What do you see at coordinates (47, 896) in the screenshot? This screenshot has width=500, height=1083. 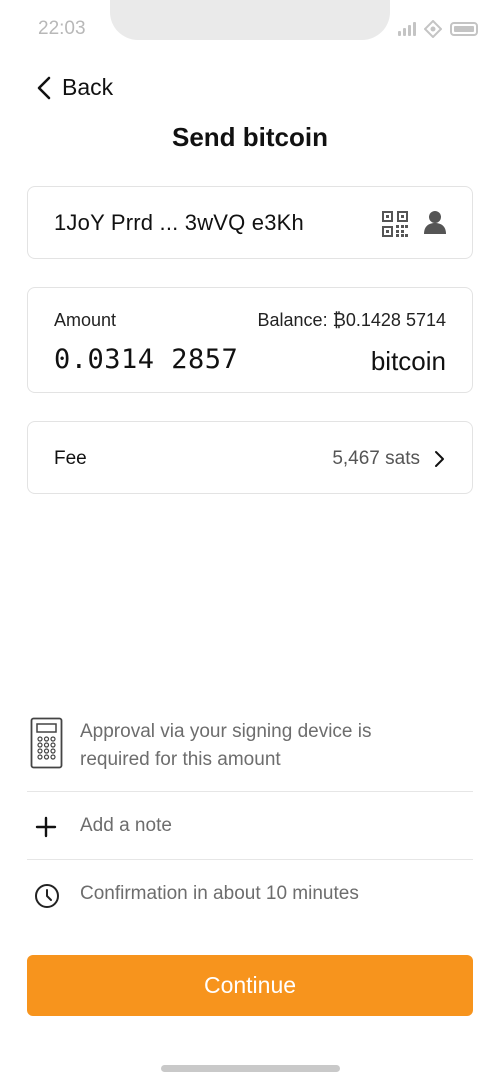 I see `clock-icon` at bounding box center [47, 896].